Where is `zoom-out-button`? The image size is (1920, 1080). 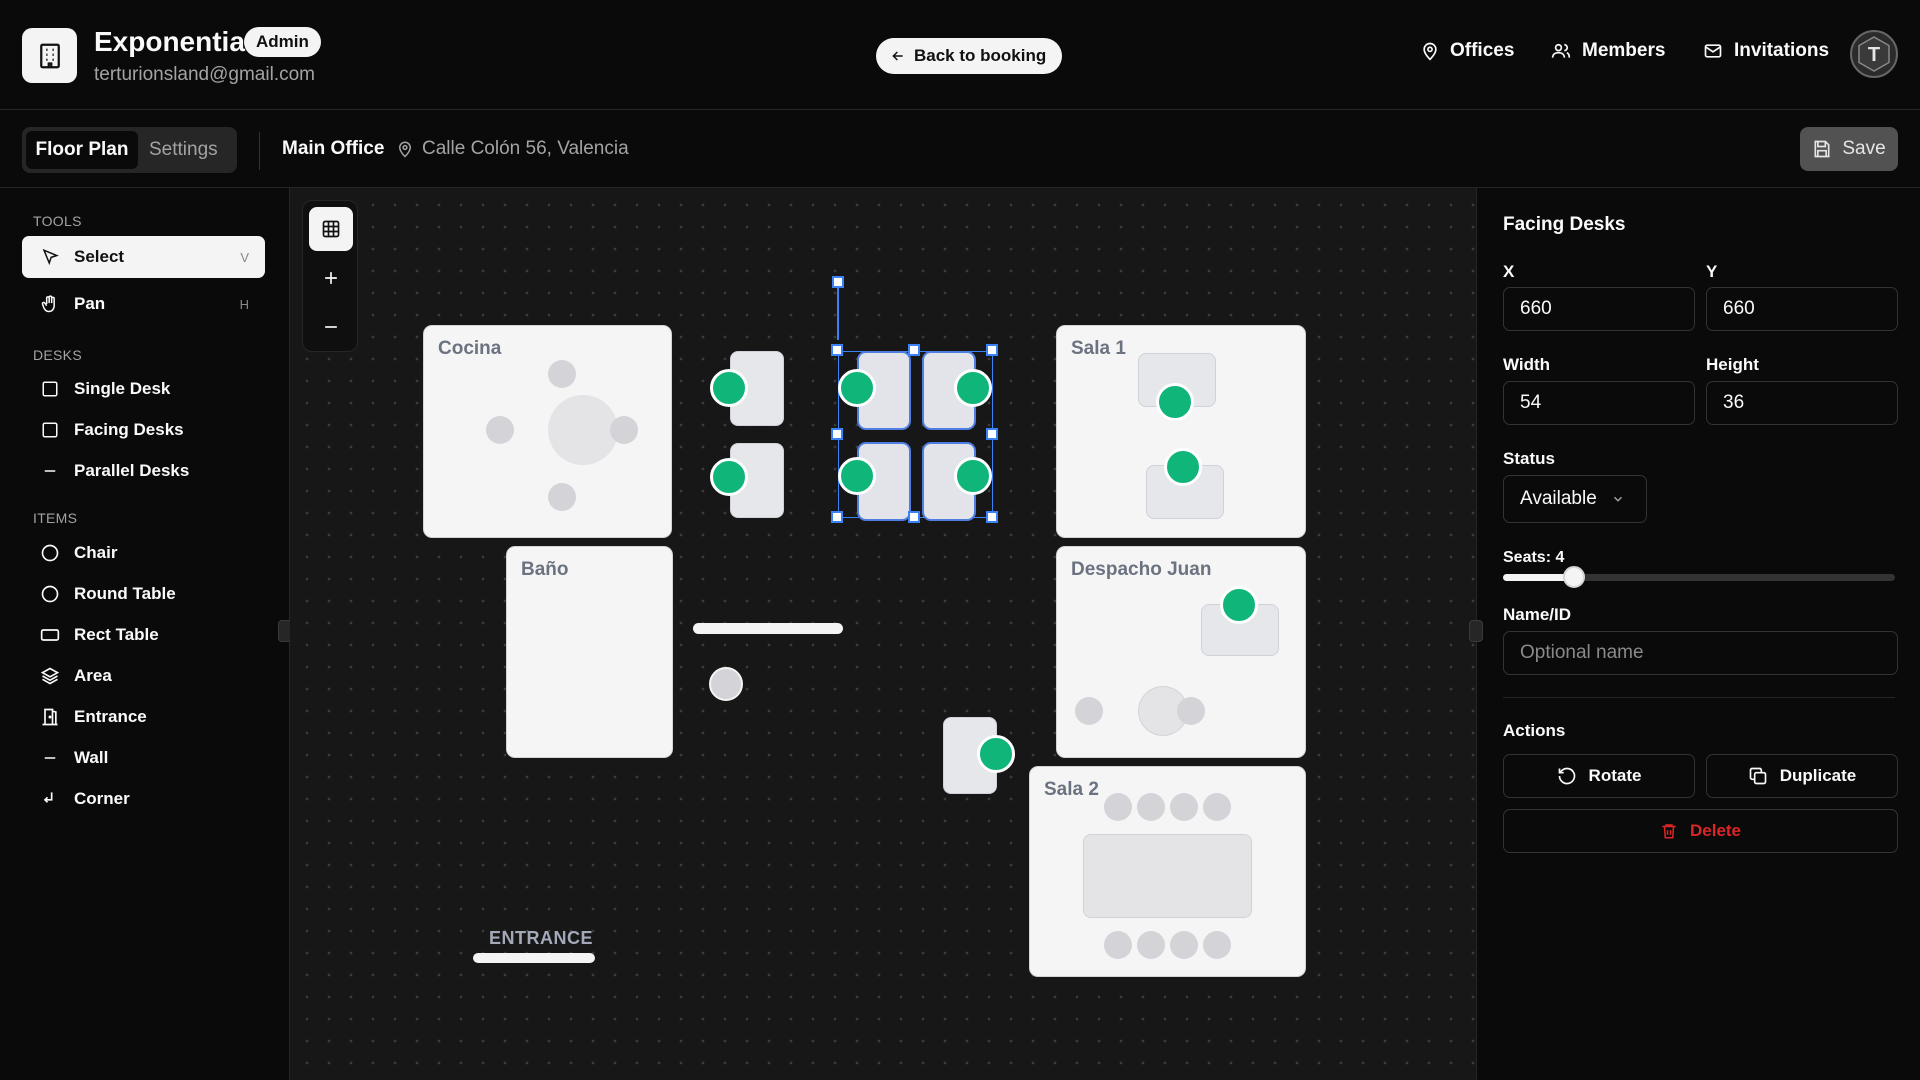 zoom-out-button is located at coordinates (331, 327).